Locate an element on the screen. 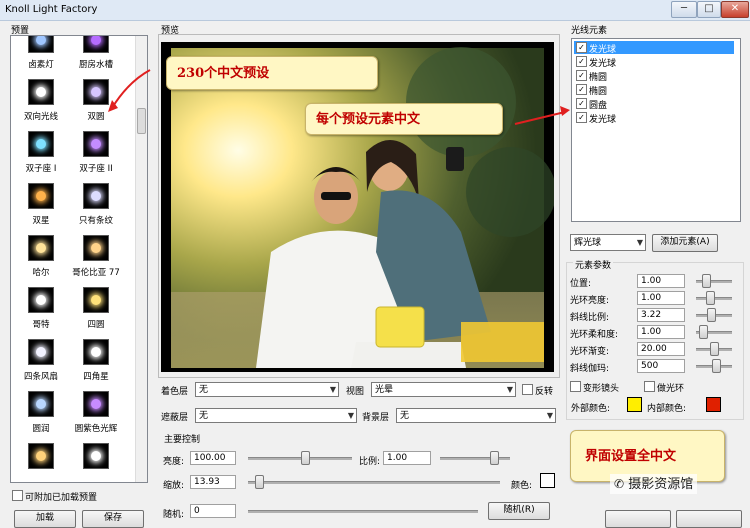 This screenshot has width=750, height=528. elements-list: ✓ 发光球 ✓ 发光球 ✓ 椭圆 ✓ 椭圆 ✓ 圆盘 ✓ 发光球 is located at coordinates (656, 130).